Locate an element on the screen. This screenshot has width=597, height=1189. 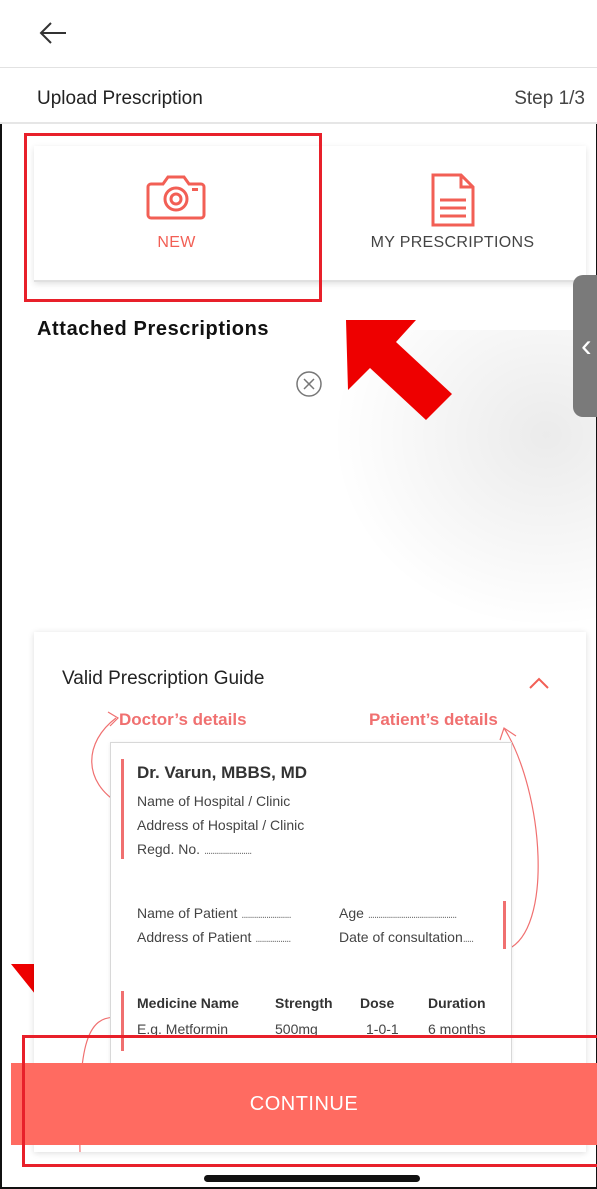
home-indicator is located at coordinates (312, 1178).